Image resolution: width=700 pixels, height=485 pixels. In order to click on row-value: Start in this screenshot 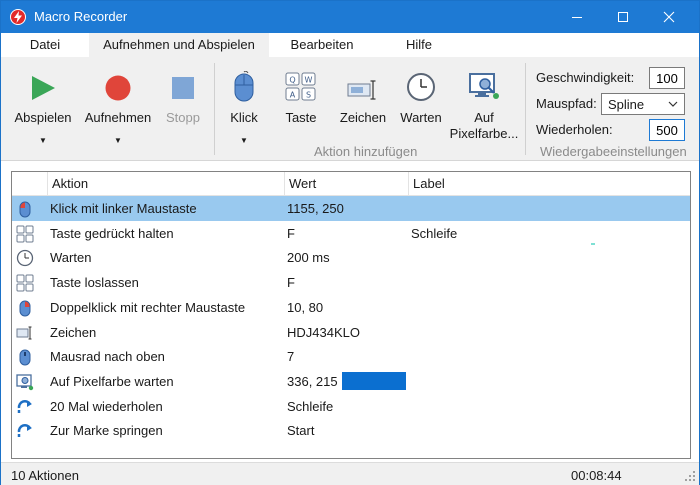, I will do `click(301, 431)`.